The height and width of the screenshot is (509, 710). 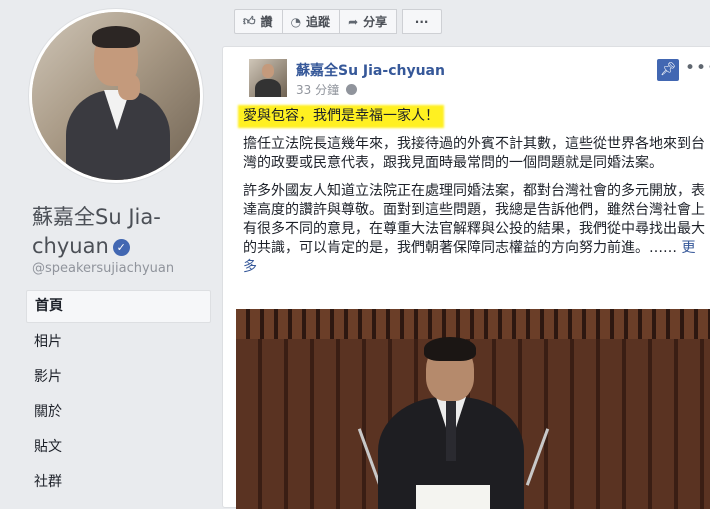 I want to click on nav-item-about: 關於, so click(x=118, y=412).